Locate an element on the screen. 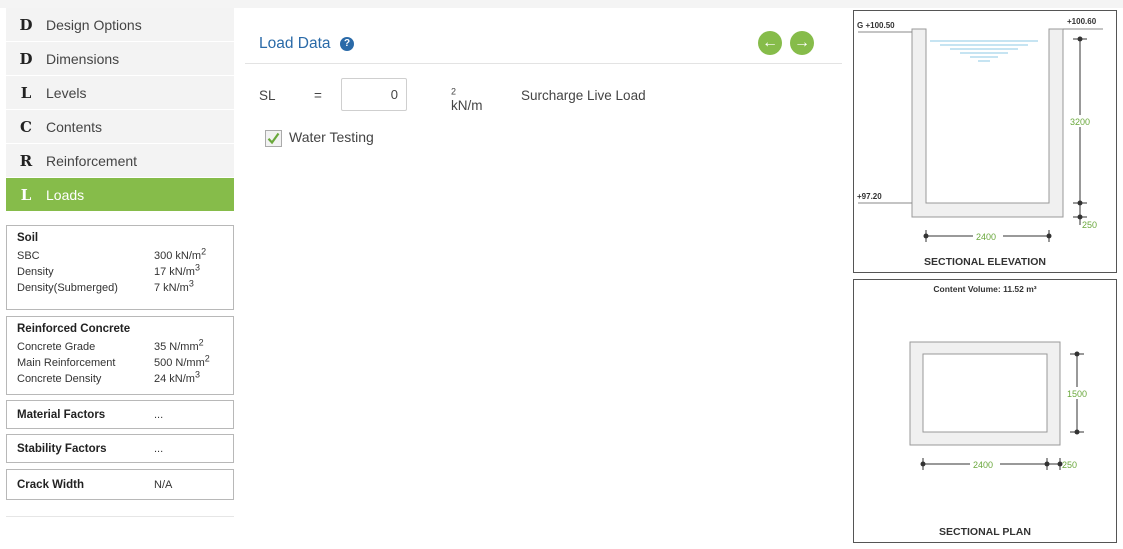 The image size is (1123, 549). crack-width-value: N/A is located at coordinates (163, 484).